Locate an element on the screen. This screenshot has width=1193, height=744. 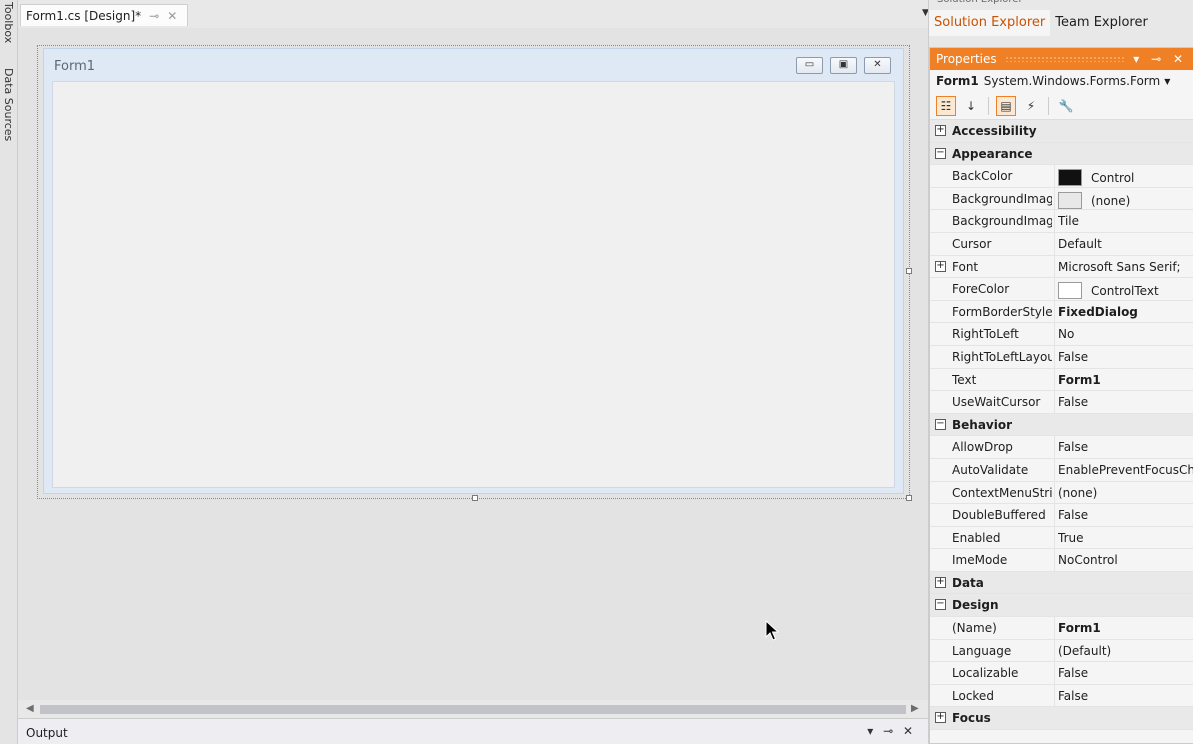
property-row: Language (Default) is located at coordinates (1061, 651).